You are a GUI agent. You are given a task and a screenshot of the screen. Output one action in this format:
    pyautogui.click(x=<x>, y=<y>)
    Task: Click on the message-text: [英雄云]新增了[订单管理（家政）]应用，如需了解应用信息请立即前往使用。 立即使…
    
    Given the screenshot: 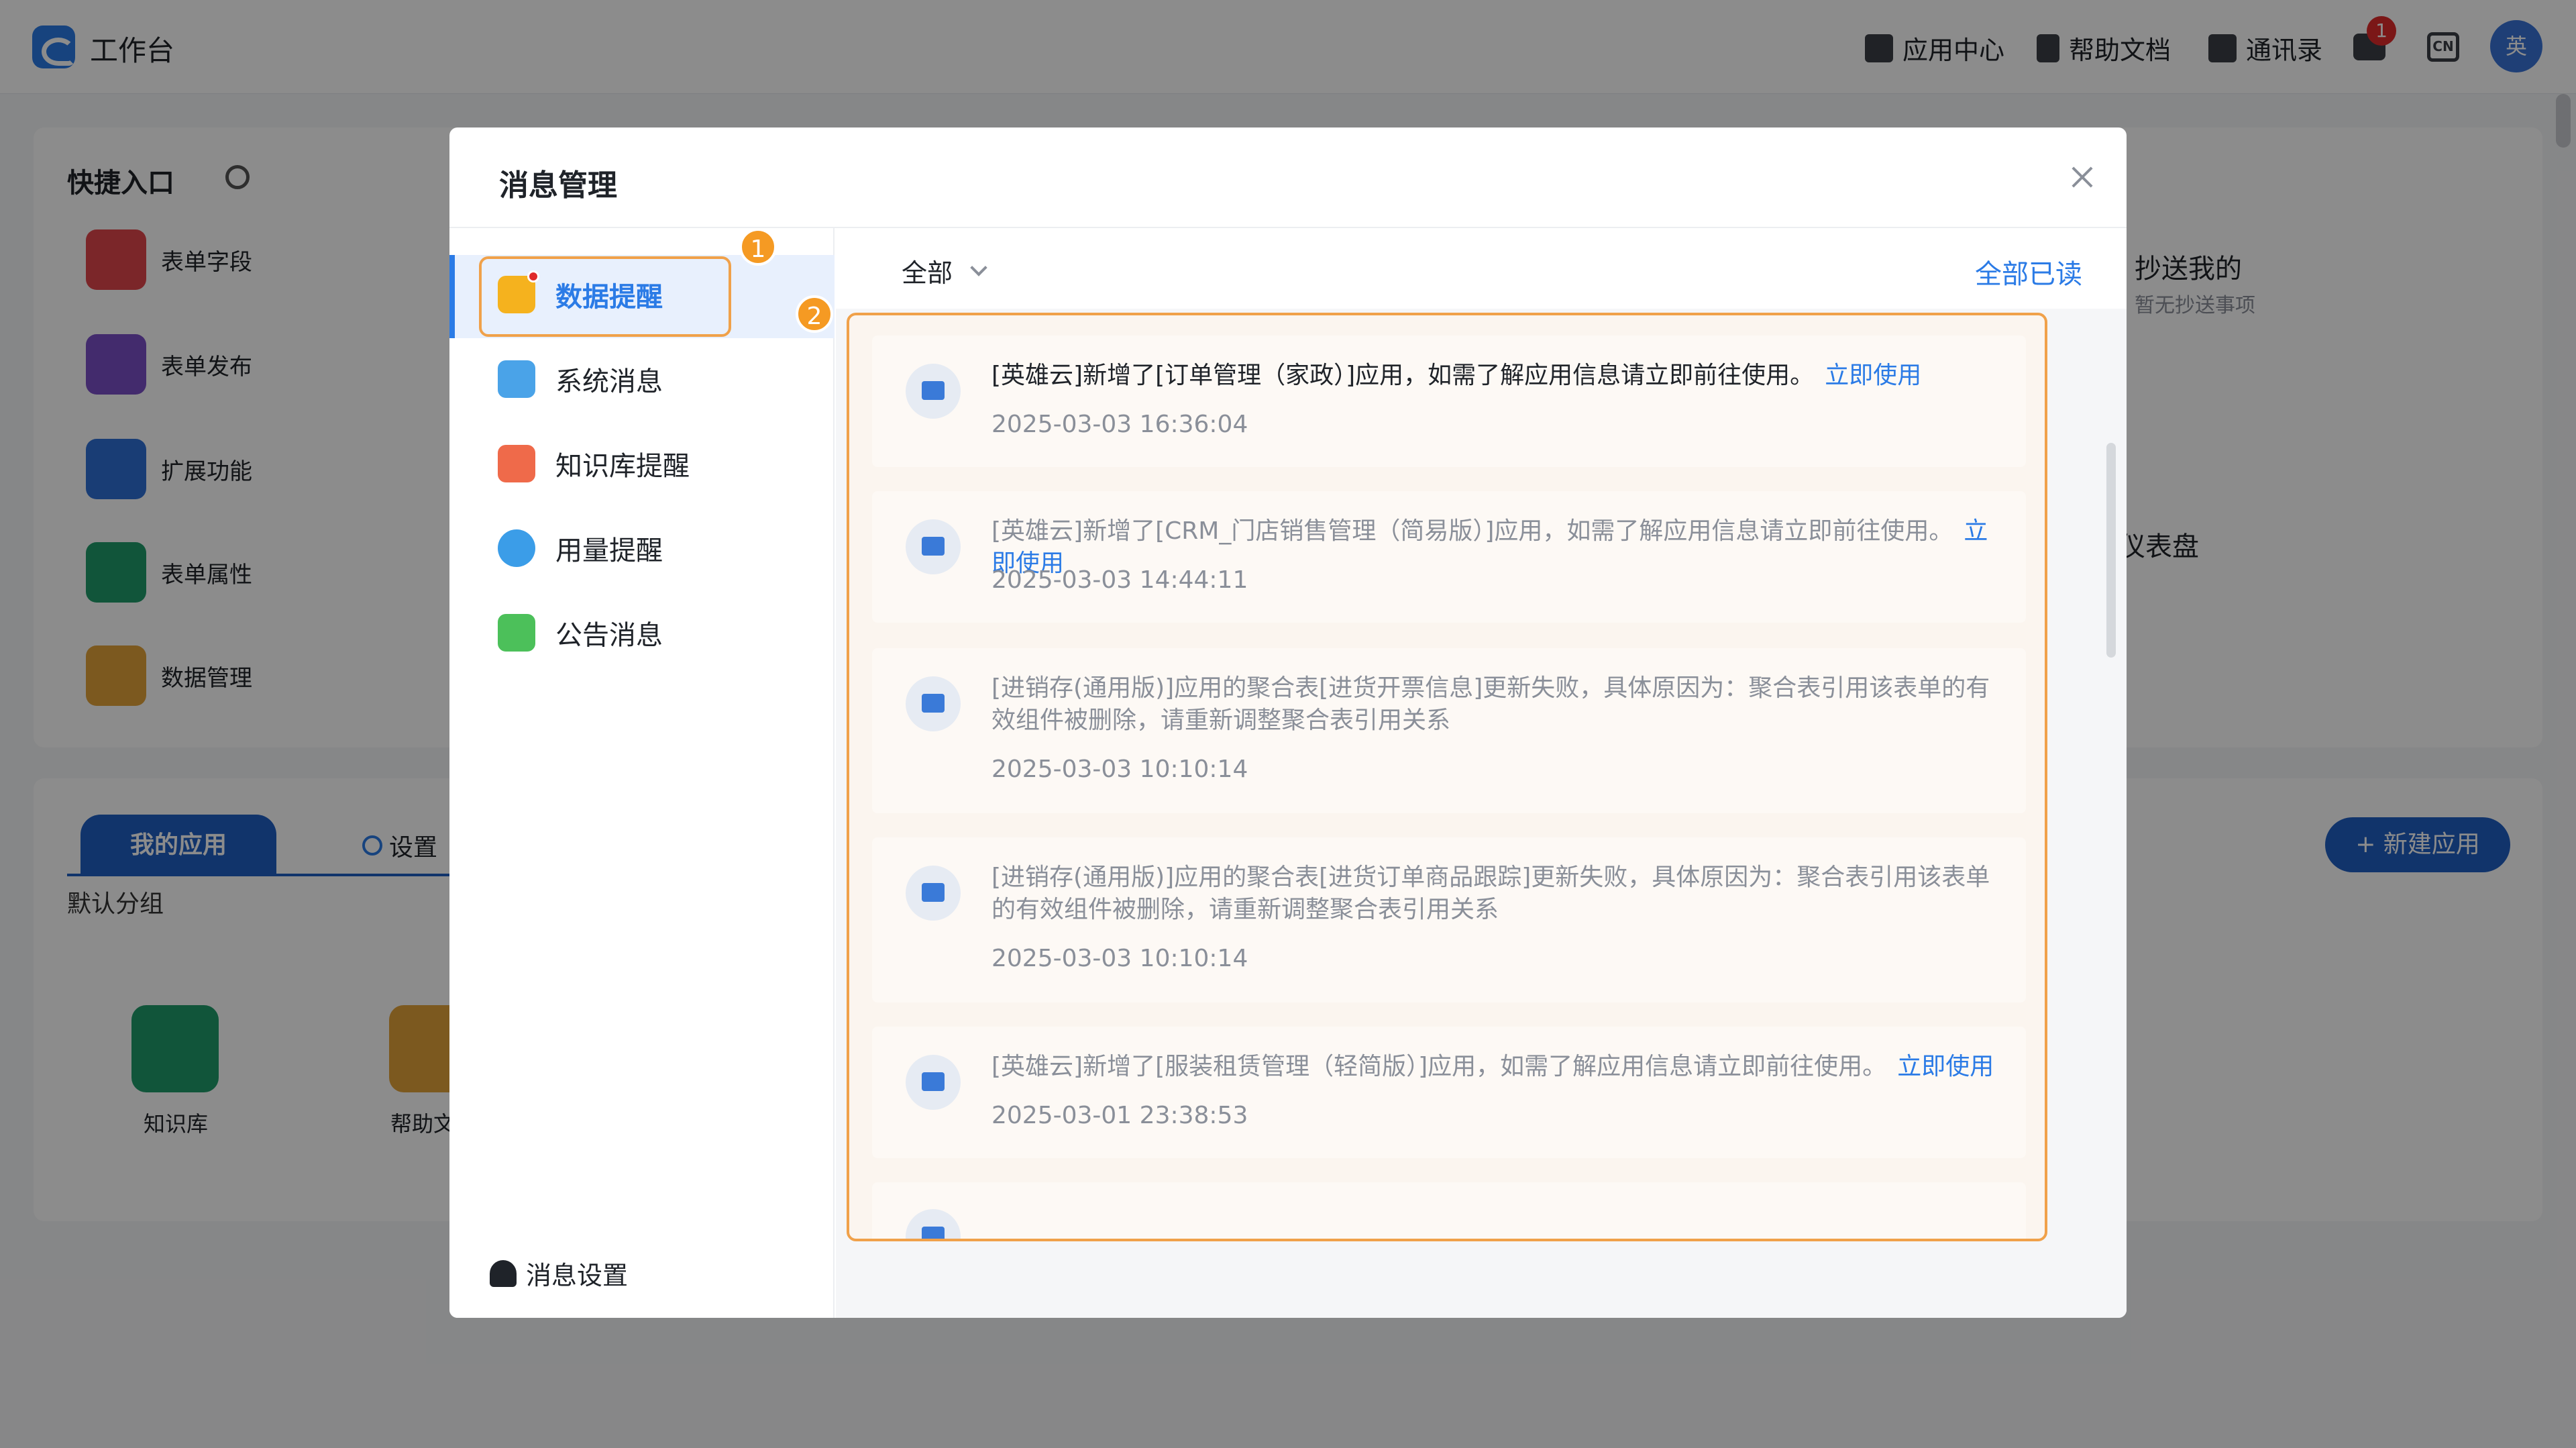 What is the action you would take?
    pyautogui.click(x=1456, y=376)
    